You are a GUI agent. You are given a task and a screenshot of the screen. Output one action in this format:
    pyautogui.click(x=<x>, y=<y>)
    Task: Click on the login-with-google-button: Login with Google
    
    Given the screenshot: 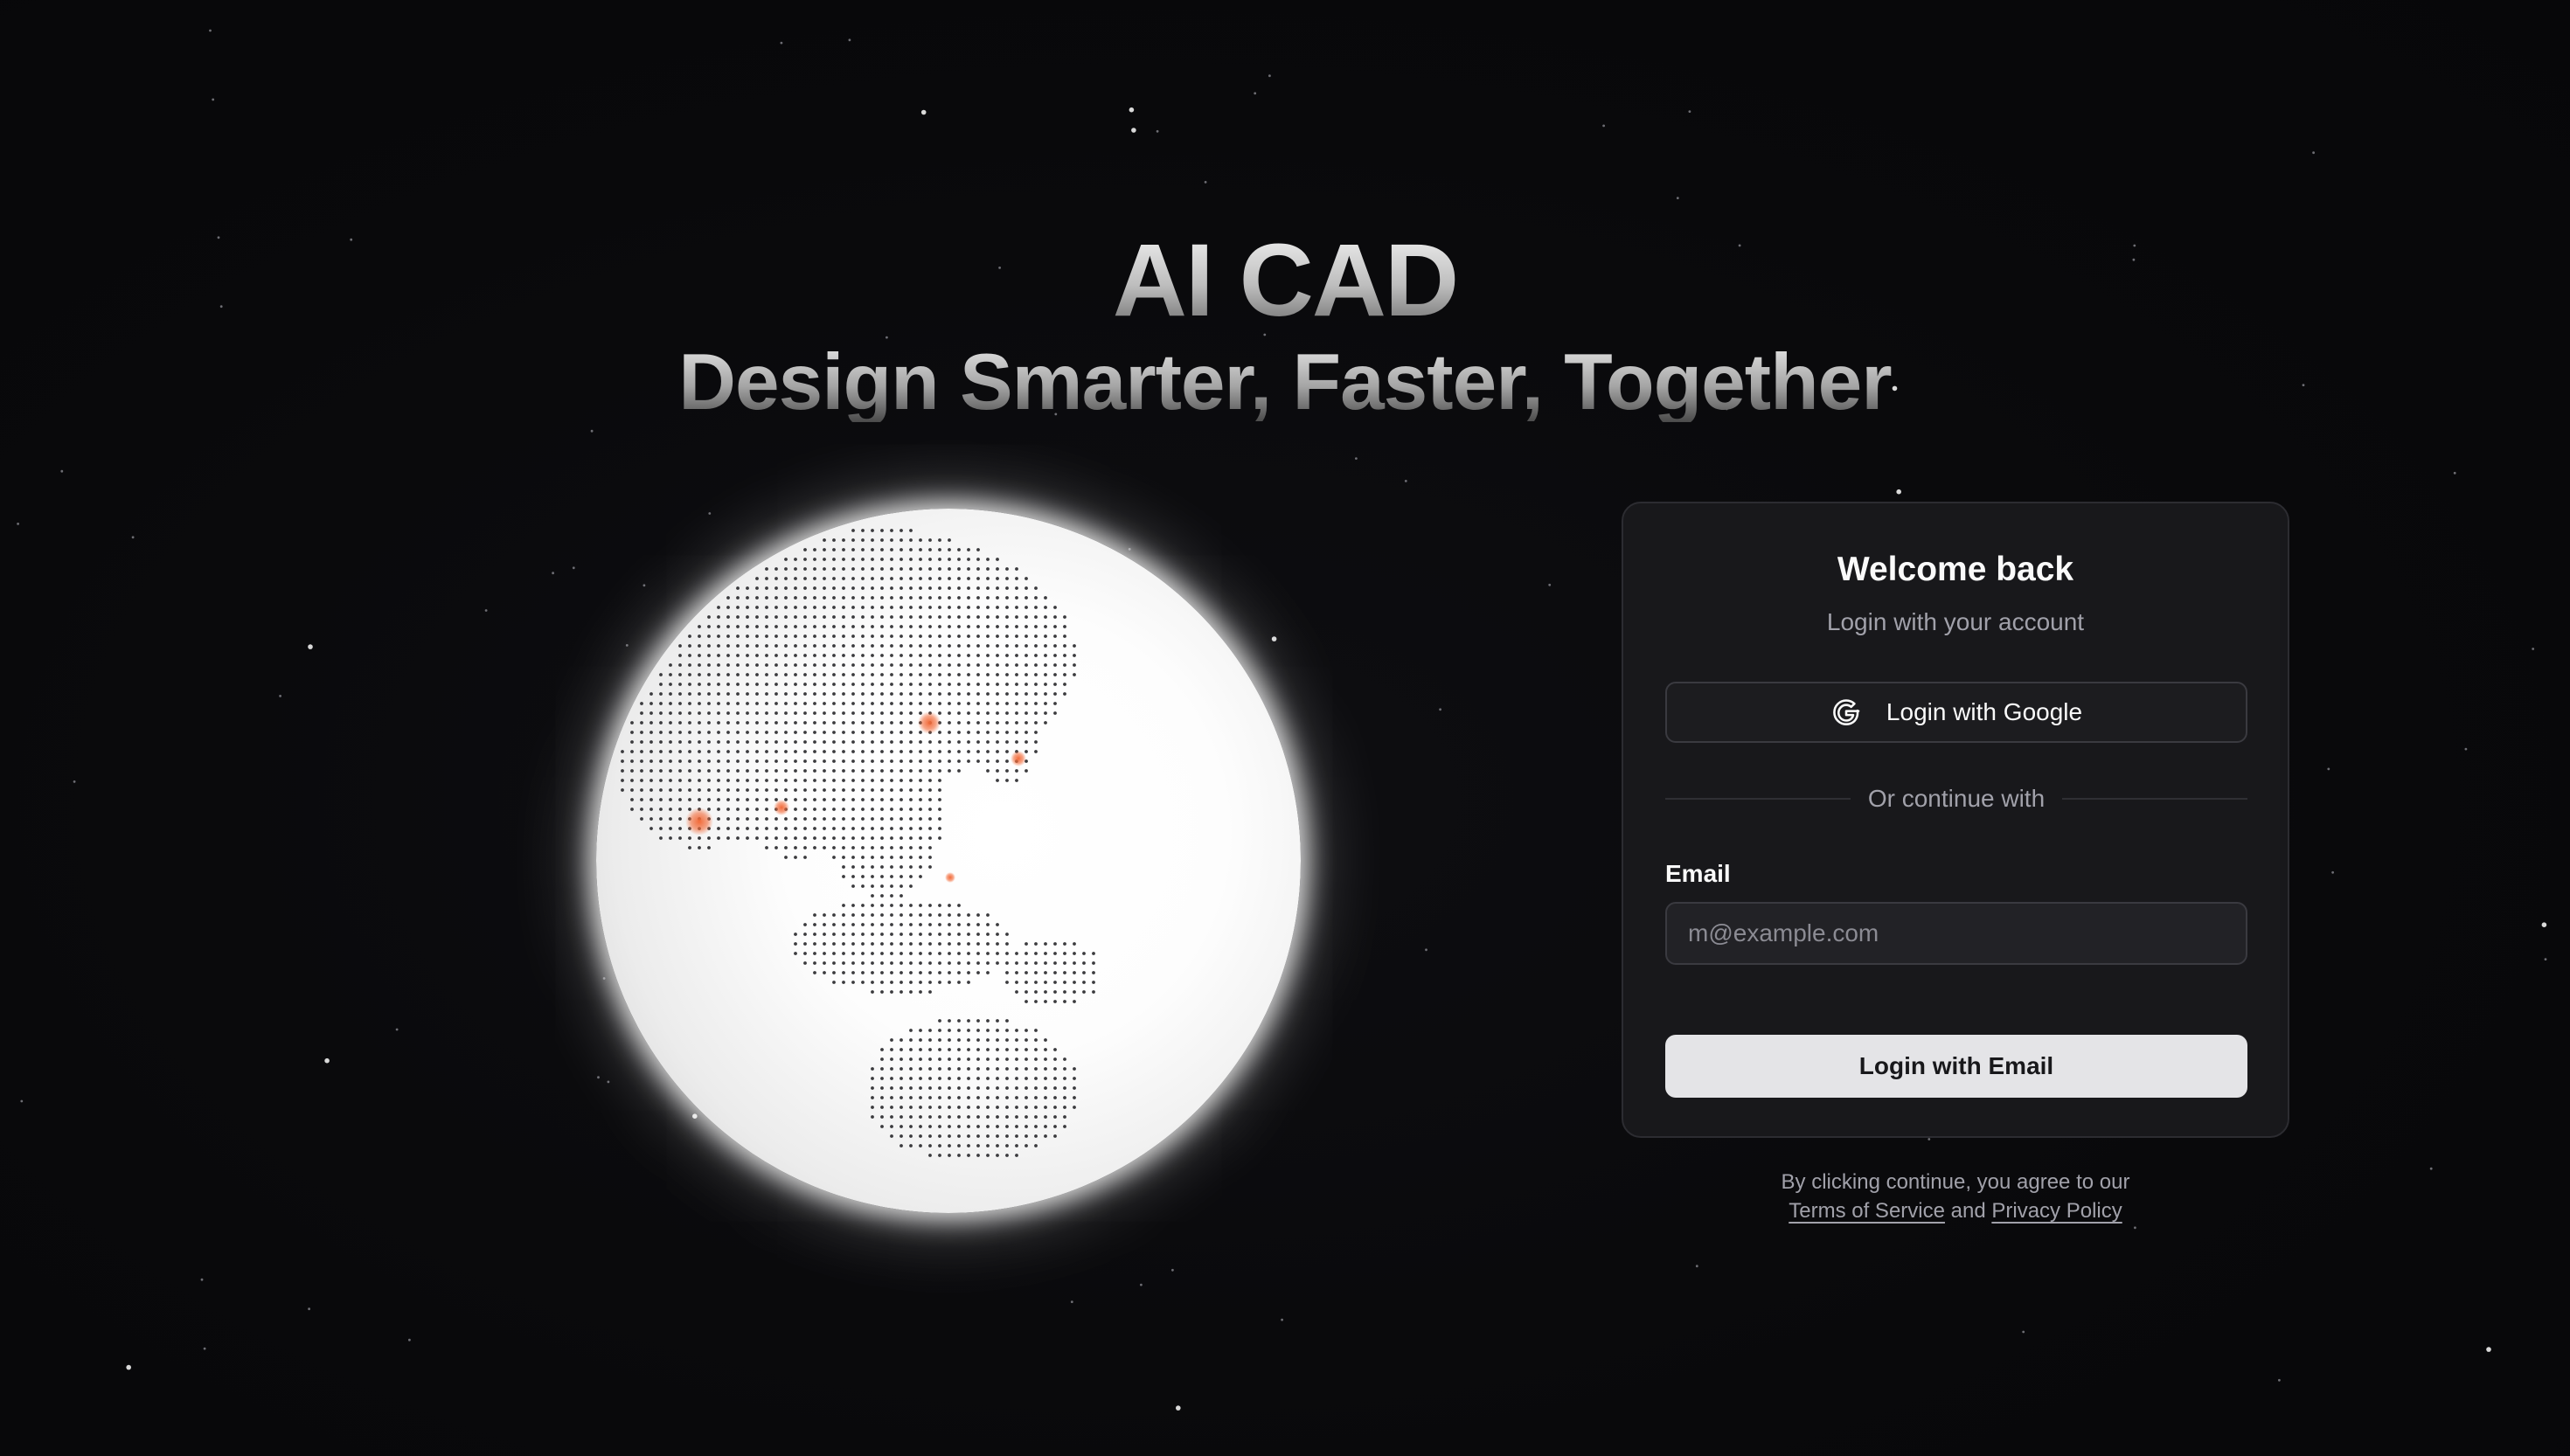 What is the action you would take?
    pyautogui.click(x=1956, y=712)
    